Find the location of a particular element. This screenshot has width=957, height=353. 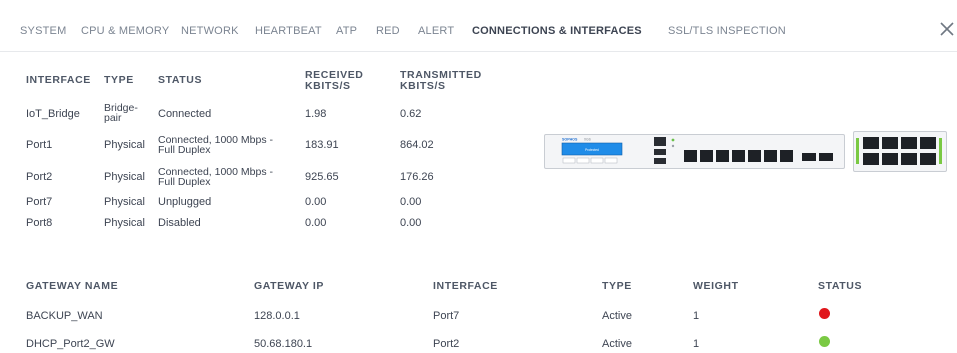

interface-received: 183.91 is located at coordinates (322, 145).